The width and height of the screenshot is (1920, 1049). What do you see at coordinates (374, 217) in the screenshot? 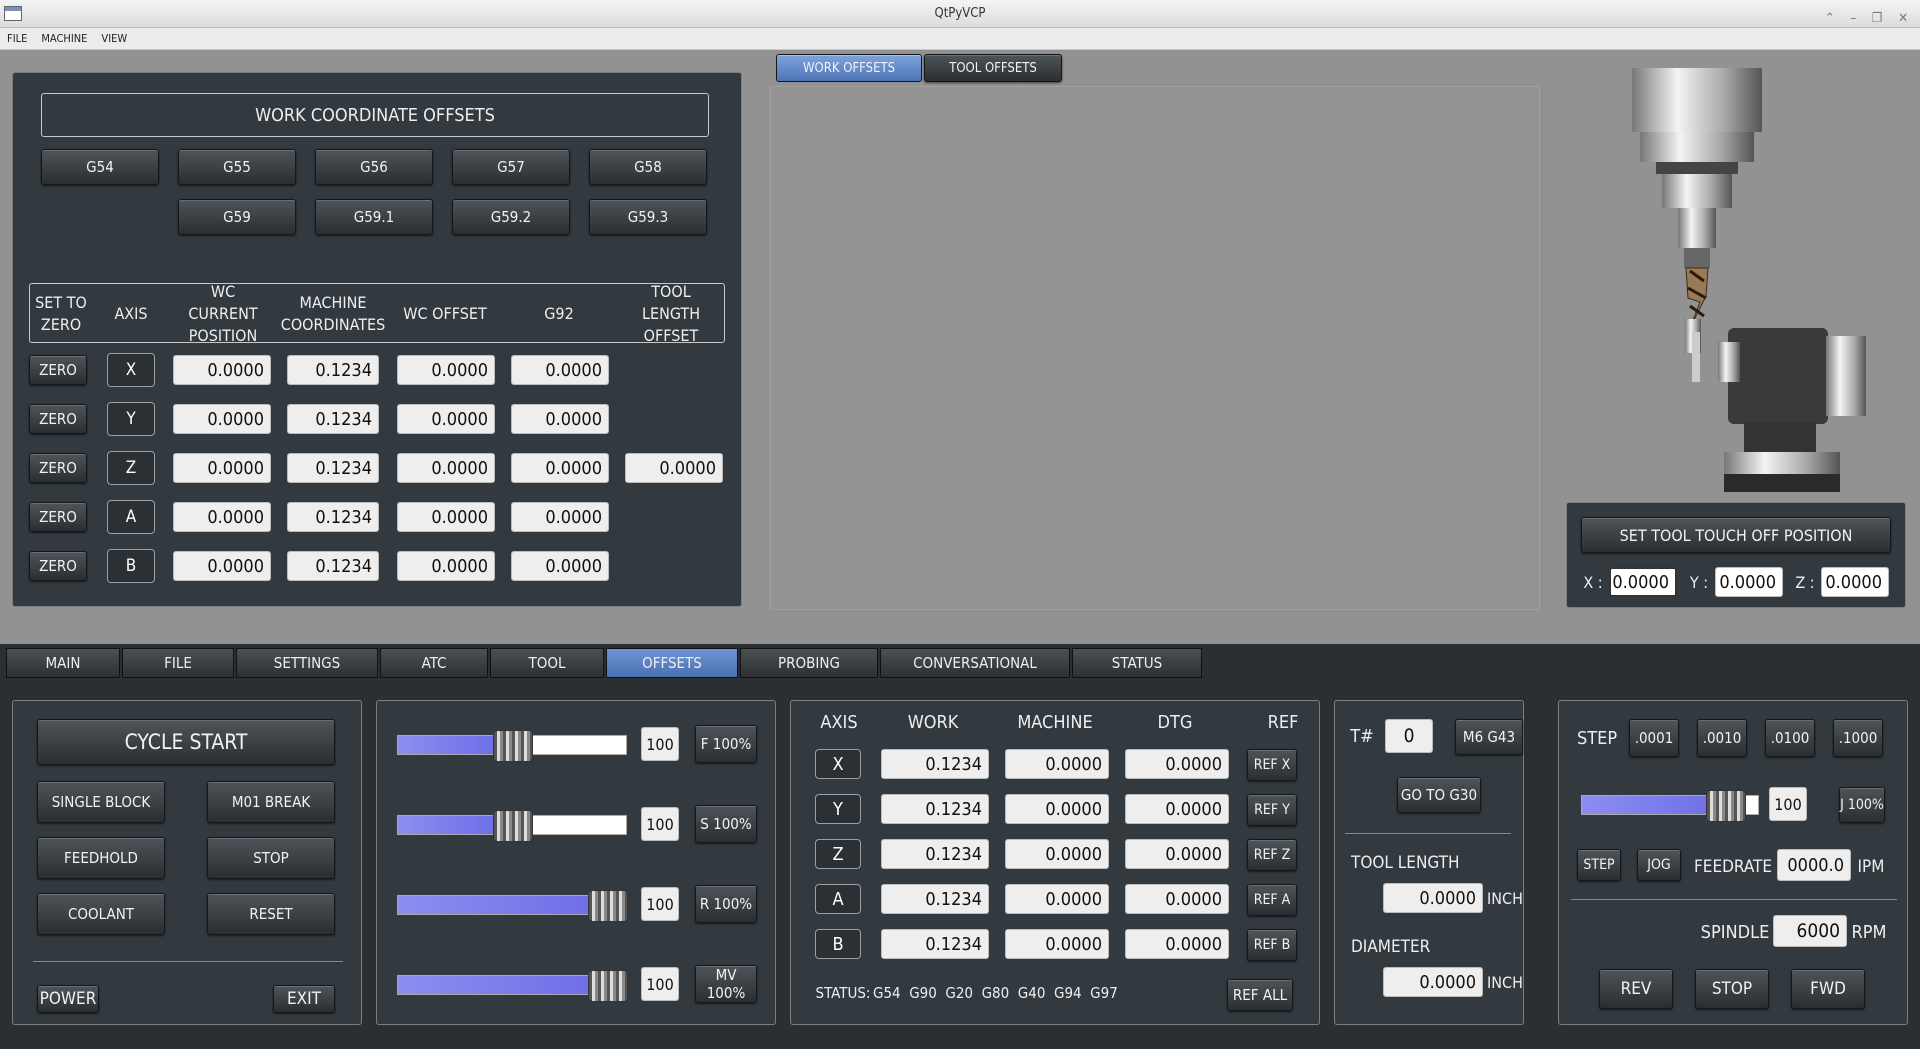
I see `coord-system-button-g59-1: G59.1` at bounding box center [374, 217].